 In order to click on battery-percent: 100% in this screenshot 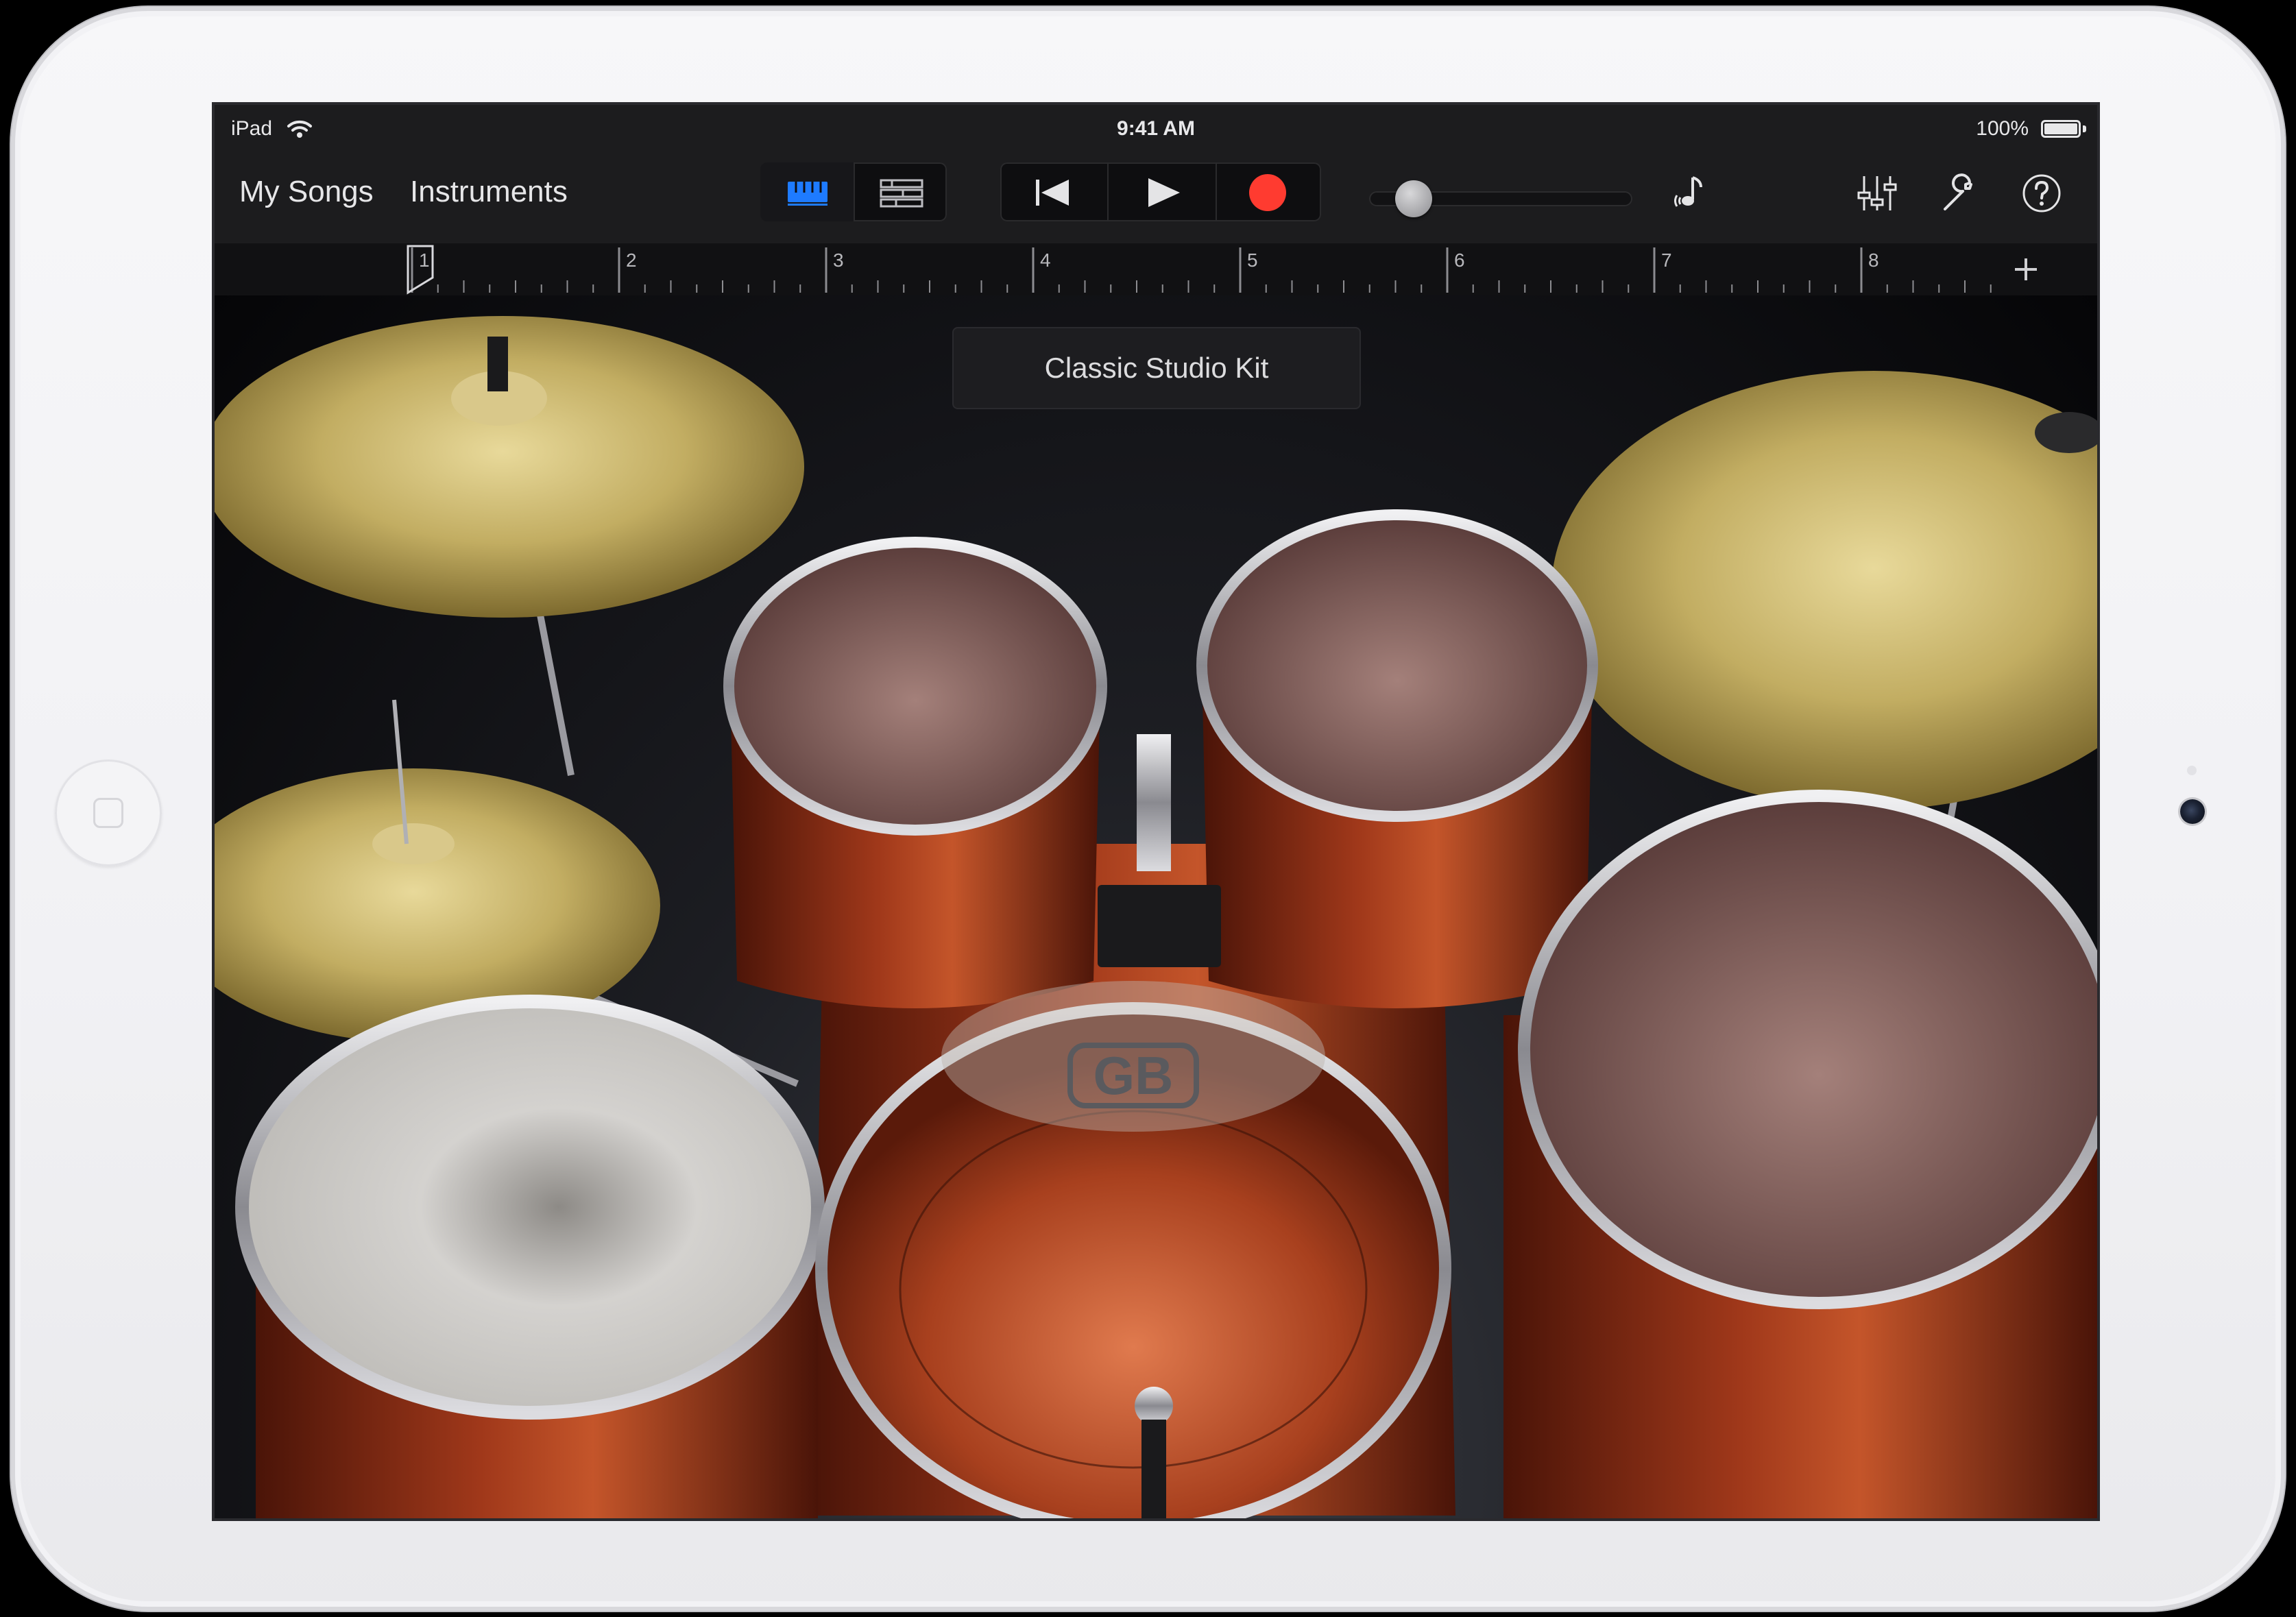, I will do `click(2002, 128)`.